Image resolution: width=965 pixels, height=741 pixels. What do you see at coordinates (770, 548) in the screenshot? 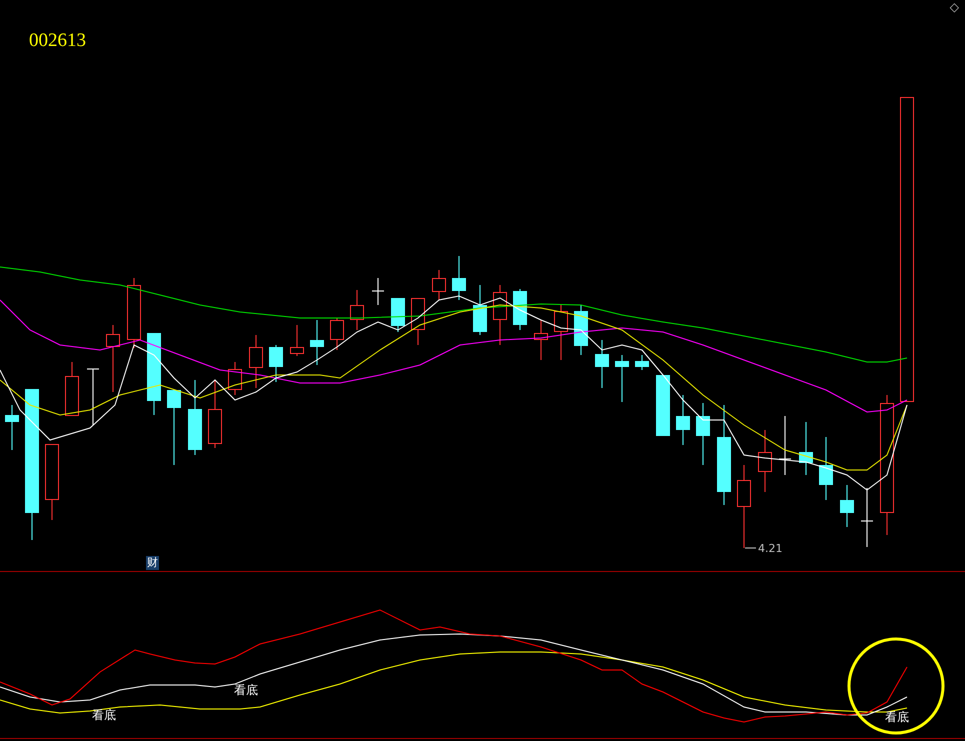
I see `low-price-label: 4.21` at bounding box center [770, 548].